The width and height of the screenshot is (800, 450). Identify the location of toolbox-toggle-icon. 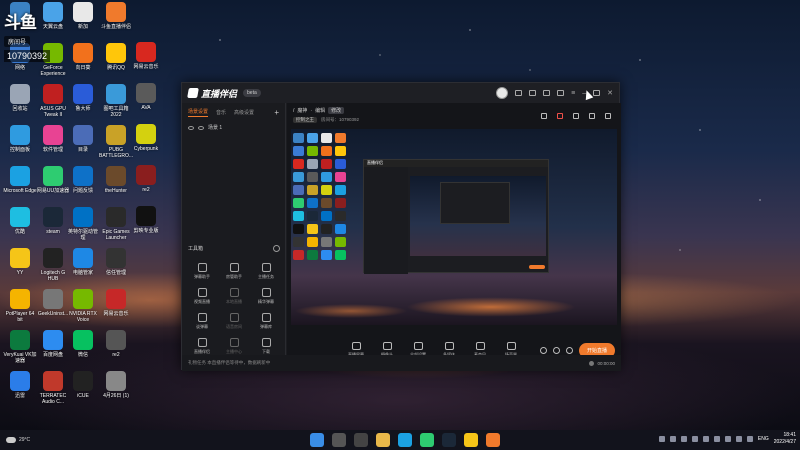
(276, 248).